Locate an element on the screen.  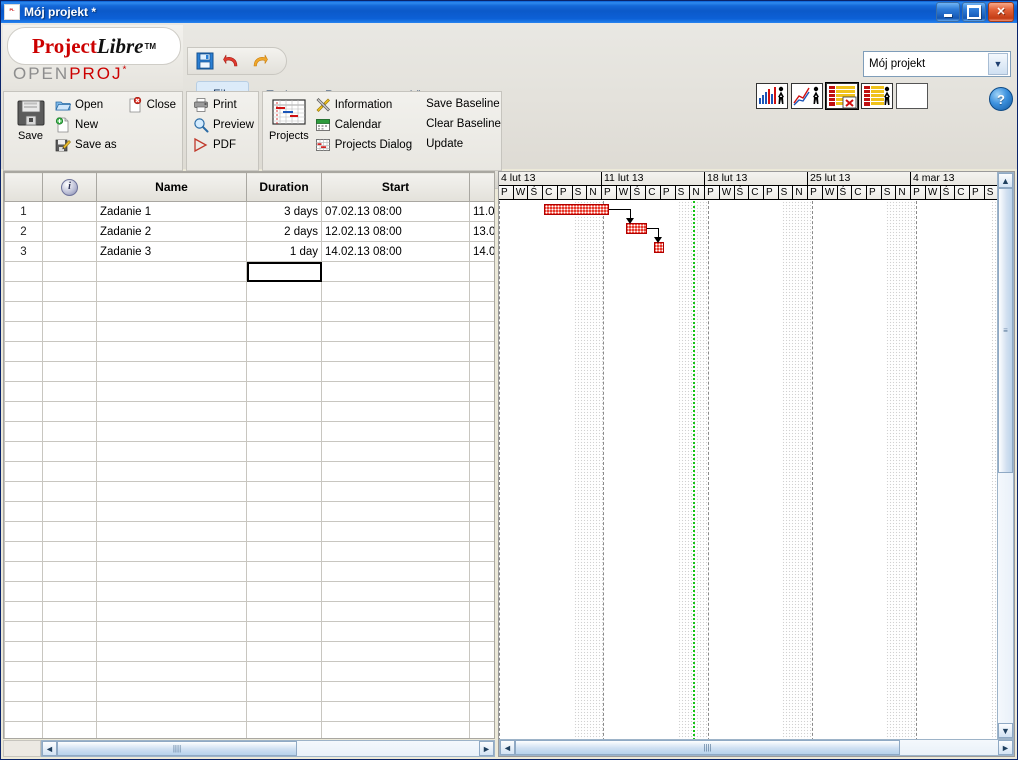
hscroll-right-arrow: ► is located at coordinates (486, 748).